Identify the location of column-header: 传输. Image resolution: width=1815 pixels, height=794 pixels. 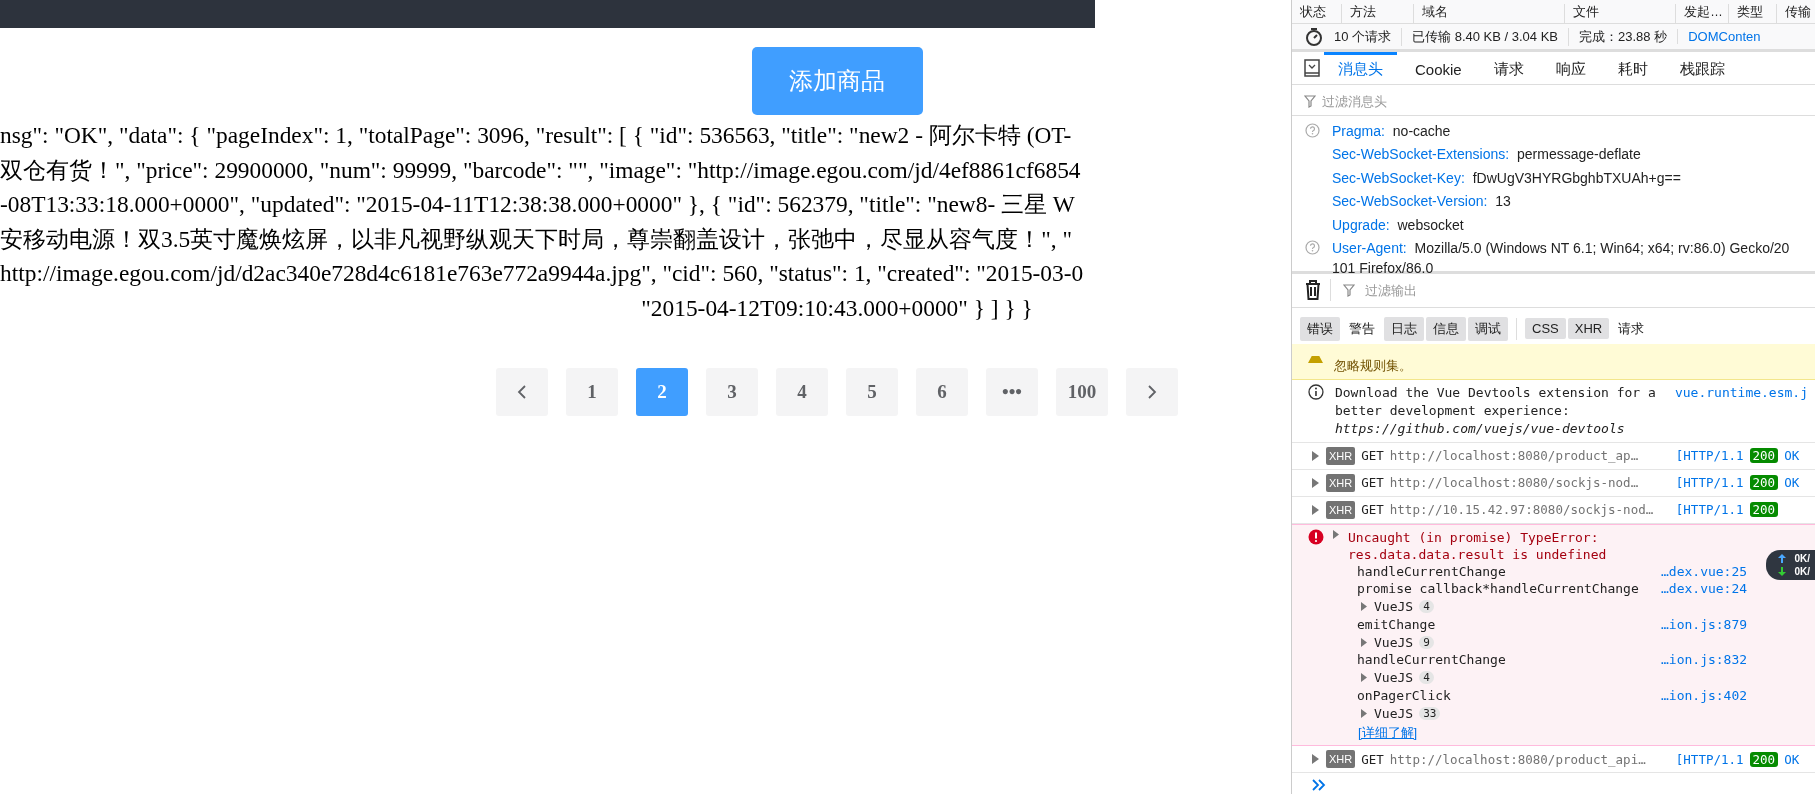
(1796, 14).